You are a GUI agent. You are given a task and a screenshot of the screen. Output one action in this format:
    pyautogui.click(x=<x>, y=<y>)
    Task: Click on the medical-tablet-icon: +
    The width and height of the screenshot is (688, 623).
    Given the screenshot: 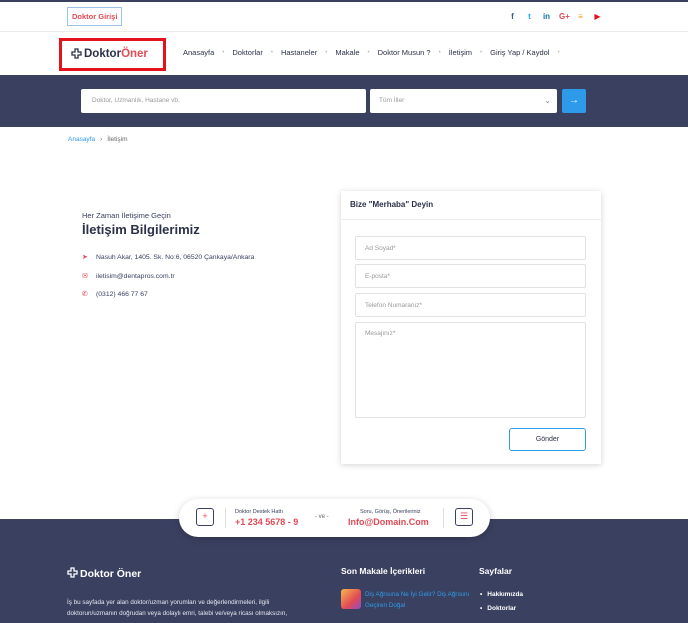 What is the action you would take?
    pyautogui.click(x=205, y=517)
    